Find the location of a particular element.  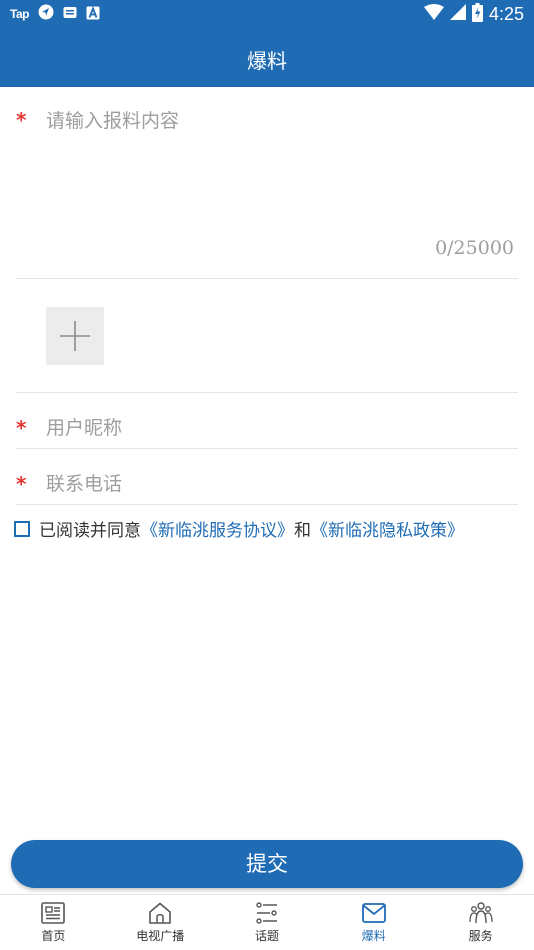

message-icon is located at coordinates (70, 14).